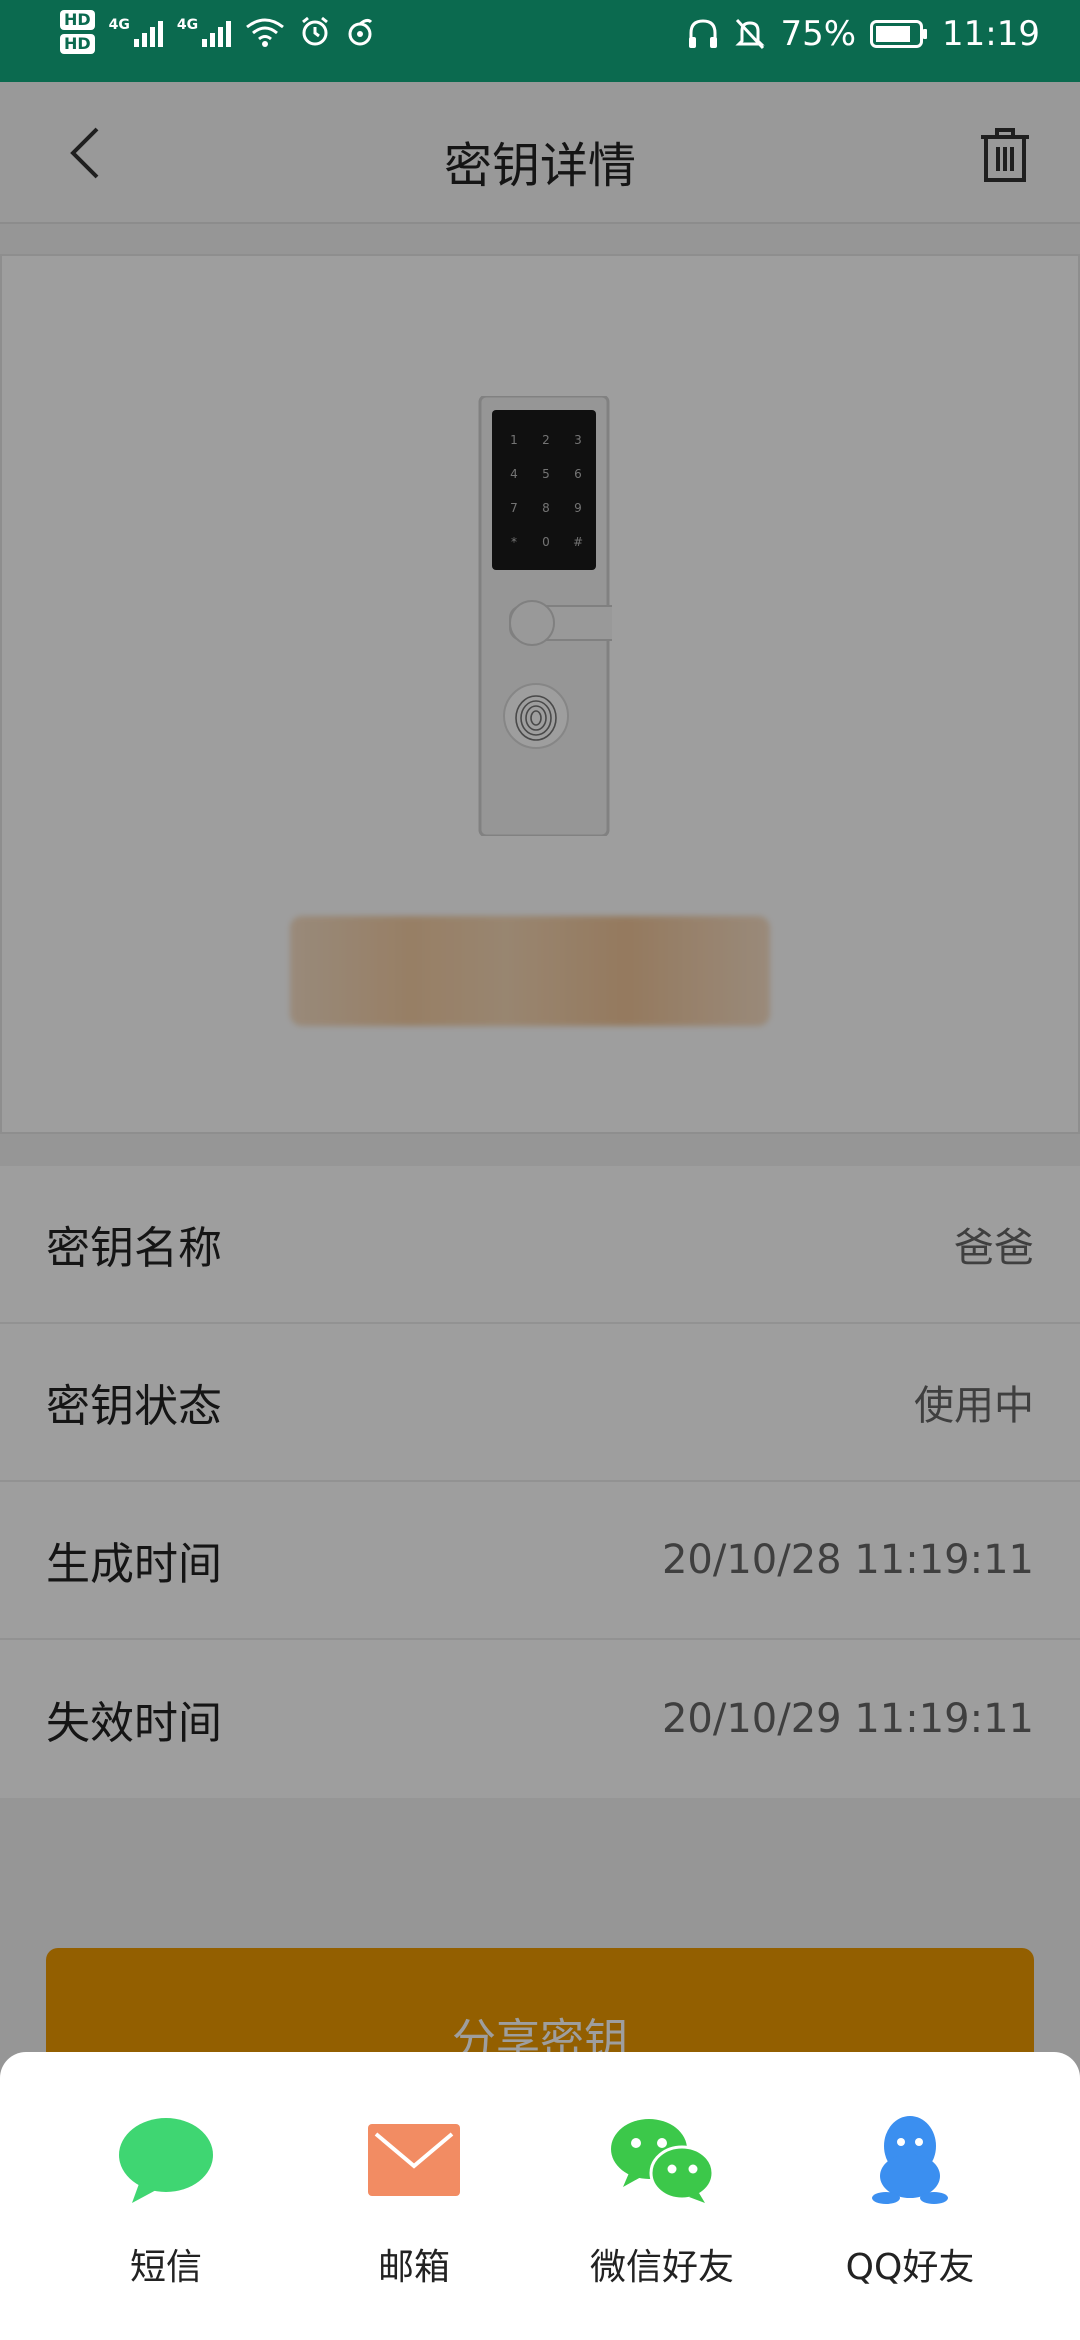  What do you see at coordinates (899, 34) in the screenshot?
I see `battery-icon` at bounding box center [899, 34].